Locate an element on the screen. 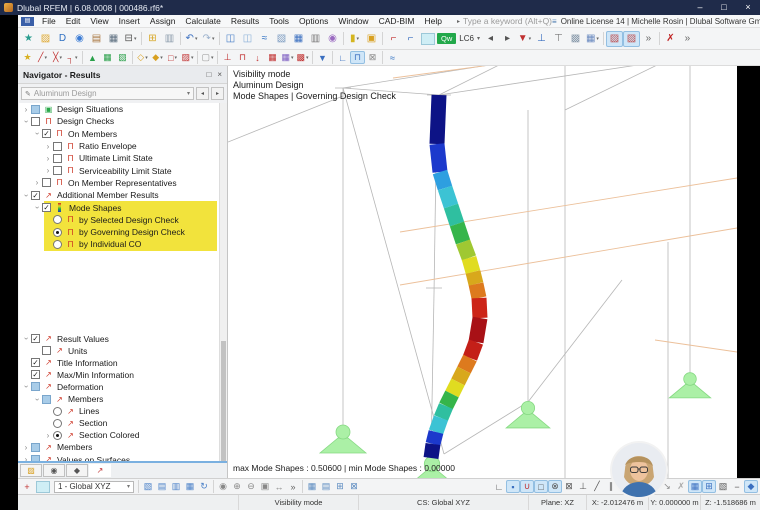 The width and height of the screenshot is (760, 510). diagram-icon: ≈ is located at coordinates (264, 39).